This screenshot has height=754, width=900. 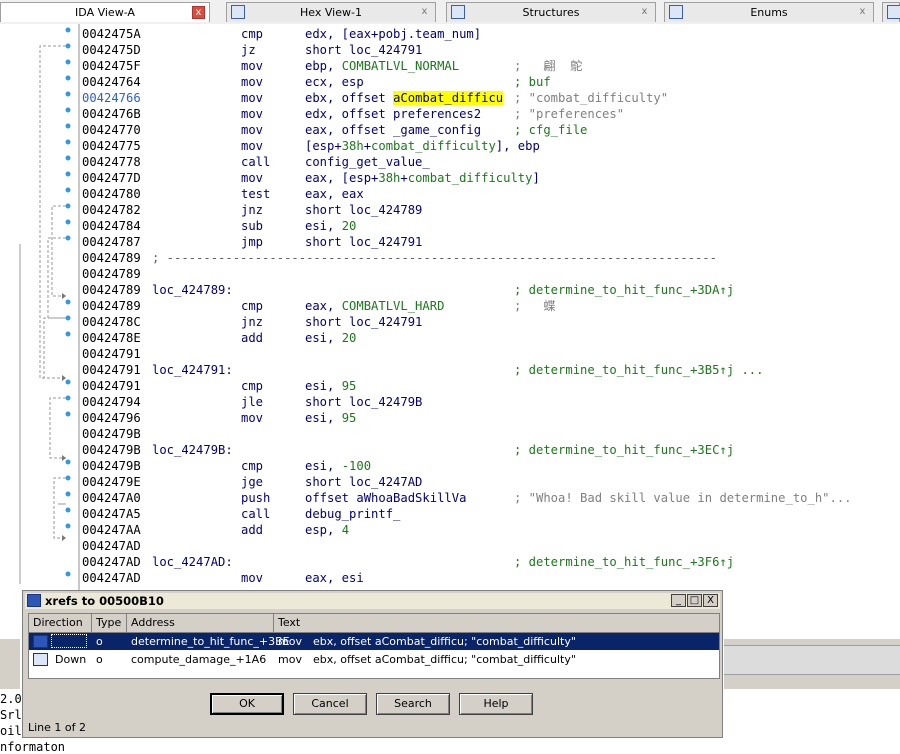 What do you see at coordinates (891, 12) in the screenshot?
I see `tab-overflow` at bounding box center [891, 12].